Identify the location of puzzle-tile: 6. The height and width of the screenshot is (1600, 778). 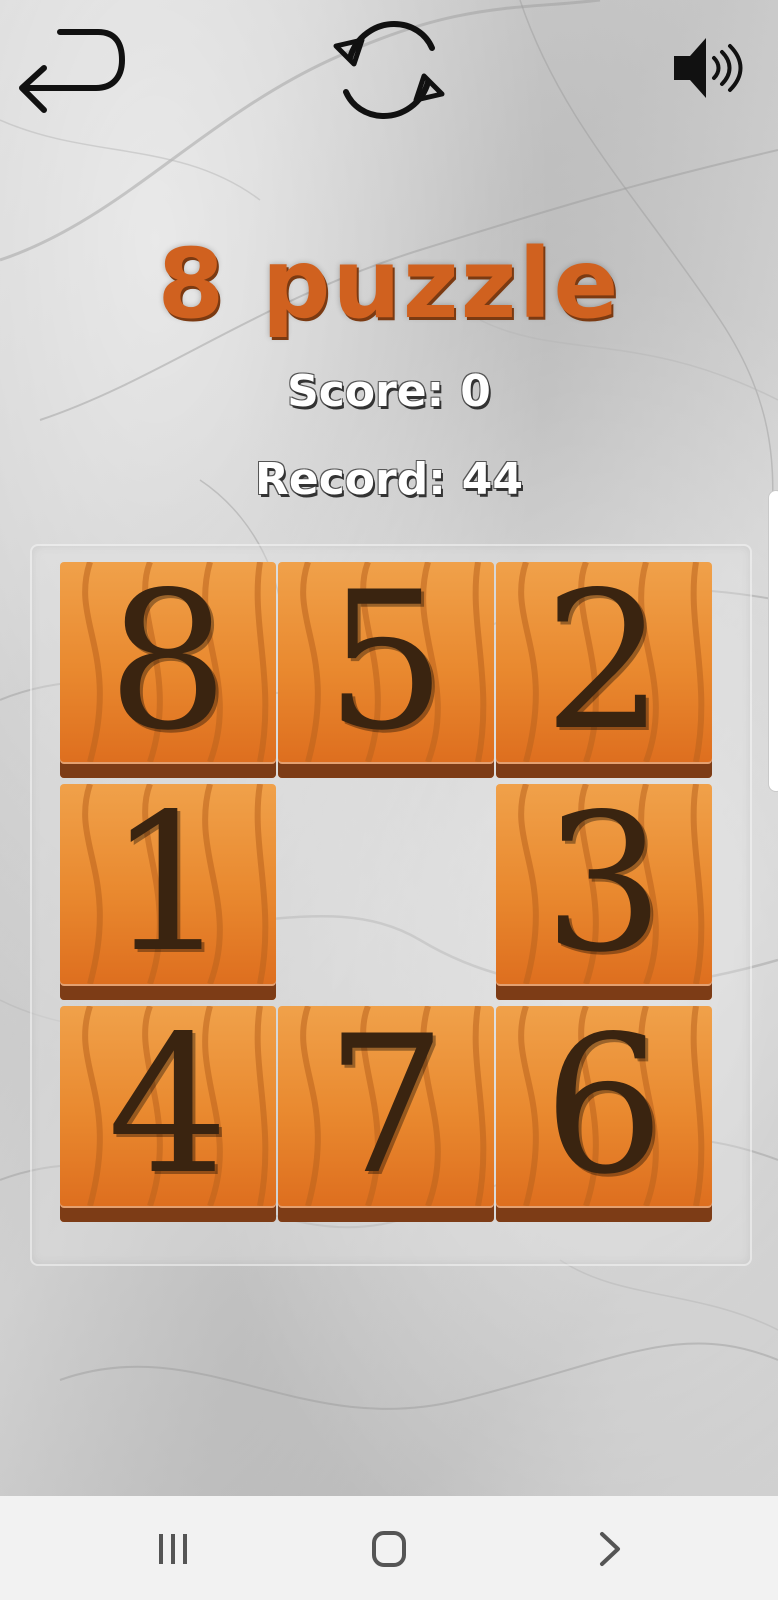
(604, 1114).